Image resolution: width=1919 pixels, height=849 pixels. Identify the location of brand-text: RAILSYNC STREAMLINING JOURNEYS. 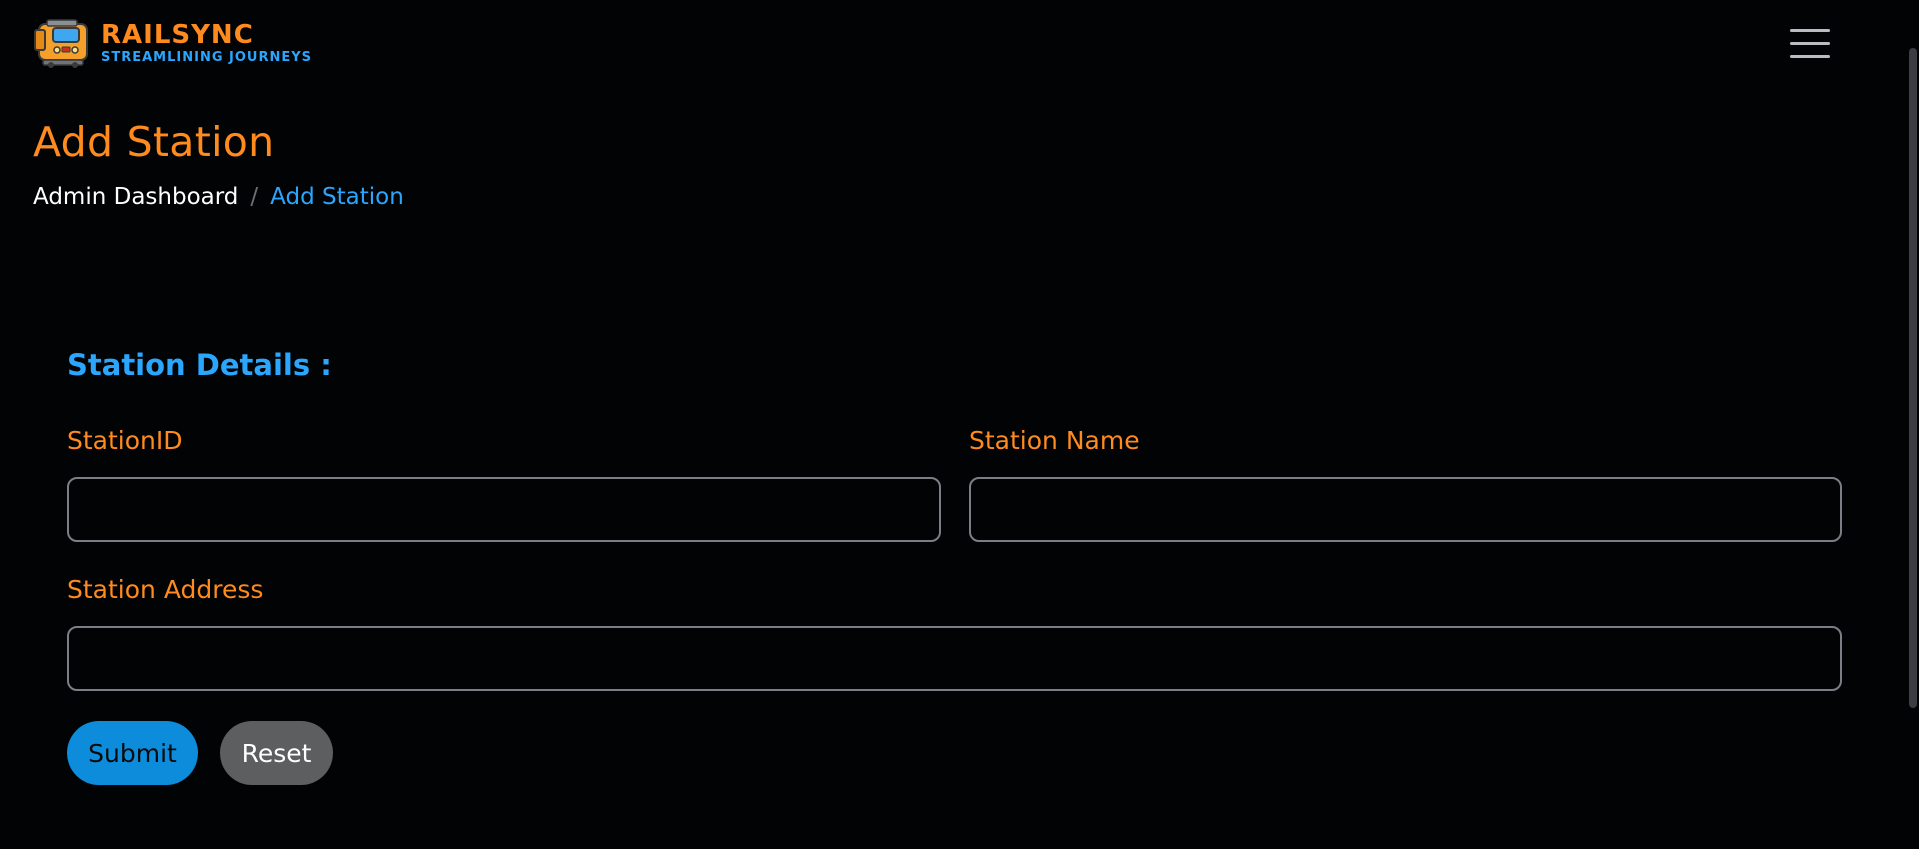
(206, 43).